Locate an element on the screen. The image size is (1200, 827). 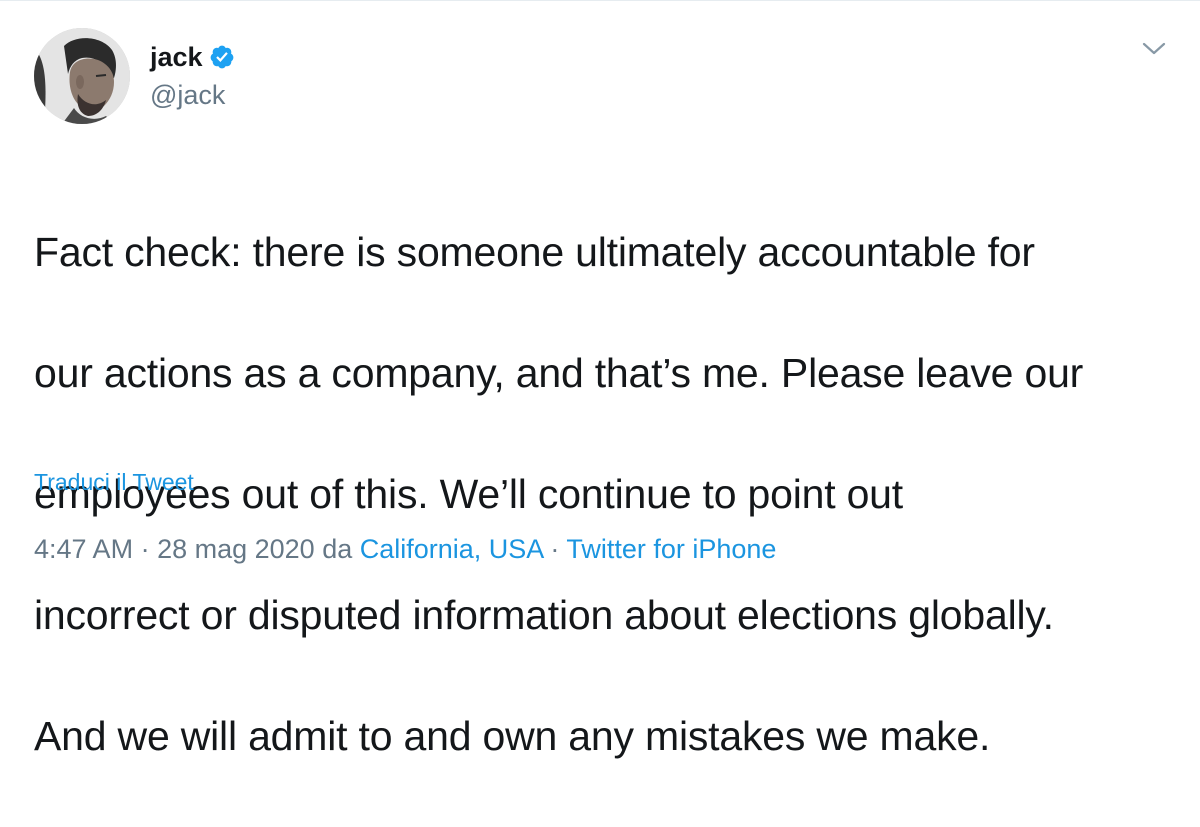
author-name-row: jack is located at coordinates (192, 57).